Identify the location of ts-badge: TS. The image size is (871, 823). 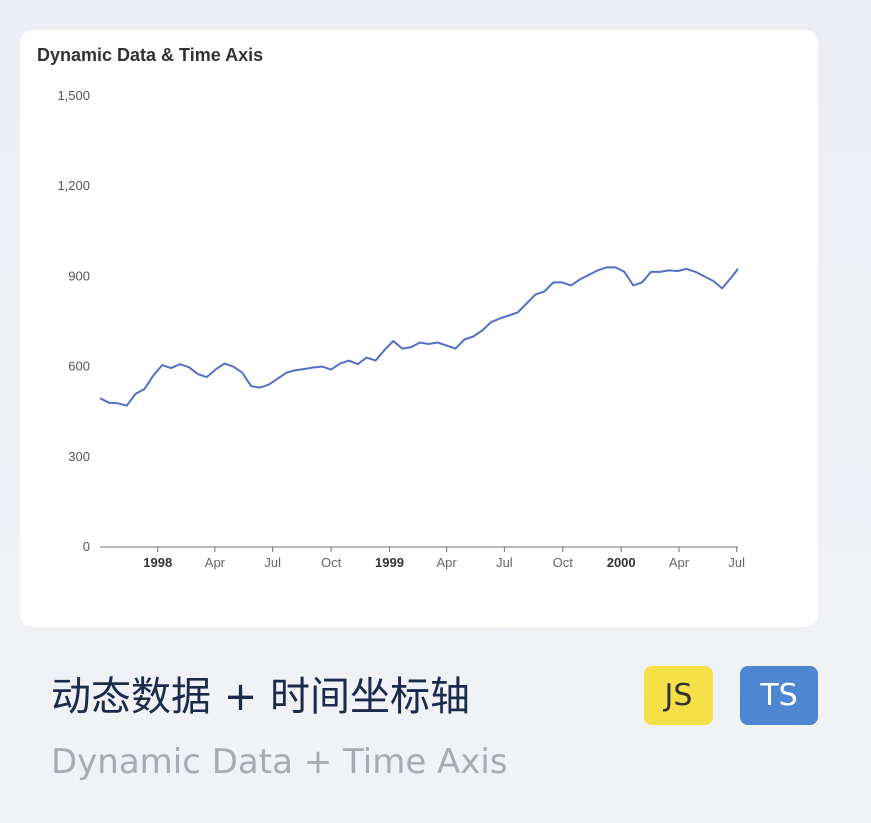
(779, 695).